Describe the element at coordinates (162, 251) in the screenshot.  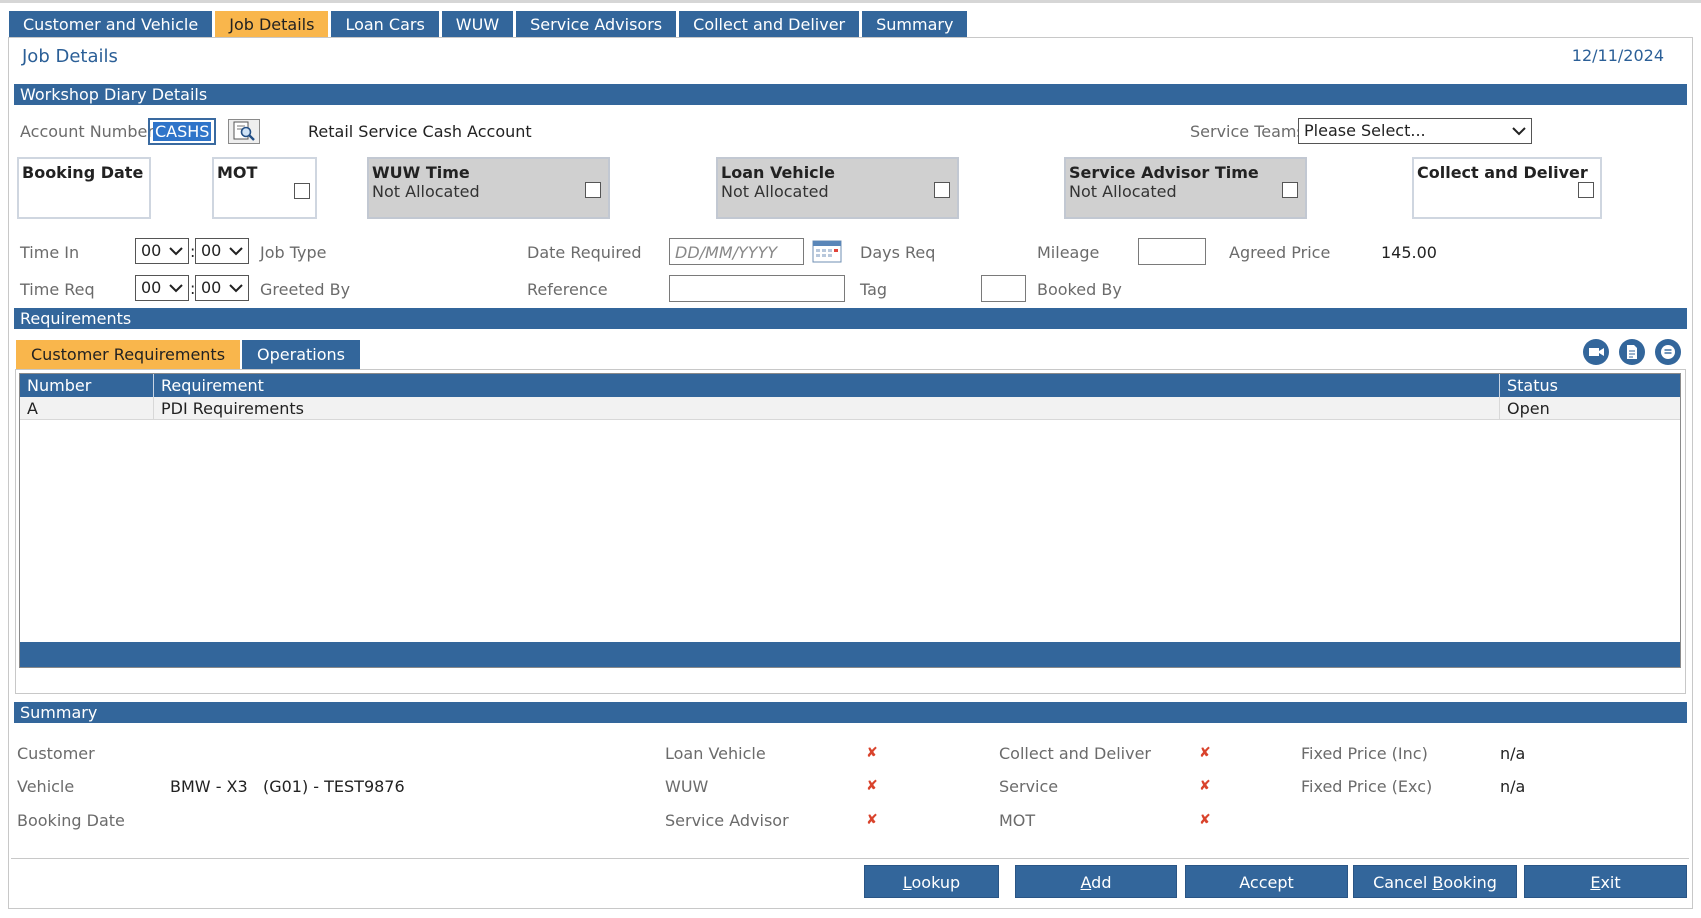
I see `time-in-hour-select: 00` at that location.